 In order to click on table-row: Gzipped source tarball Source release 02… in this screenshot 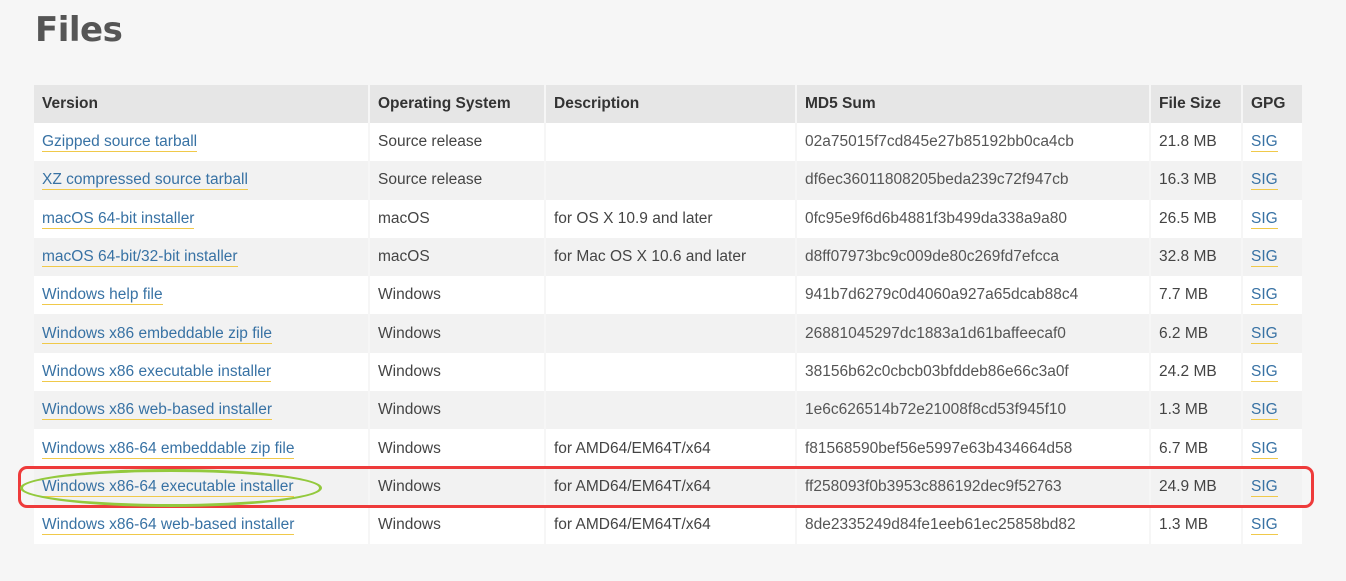, I will do `click(668, 142)`.